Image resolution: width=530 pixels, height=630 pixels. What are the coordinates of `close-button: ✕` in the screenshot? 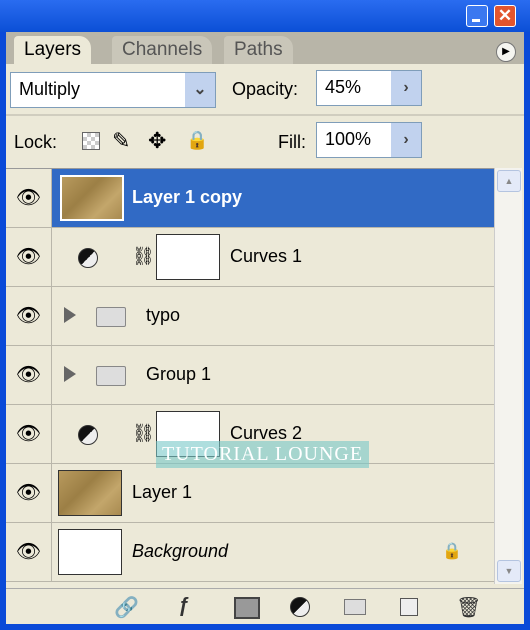 It's located at (505, 16).